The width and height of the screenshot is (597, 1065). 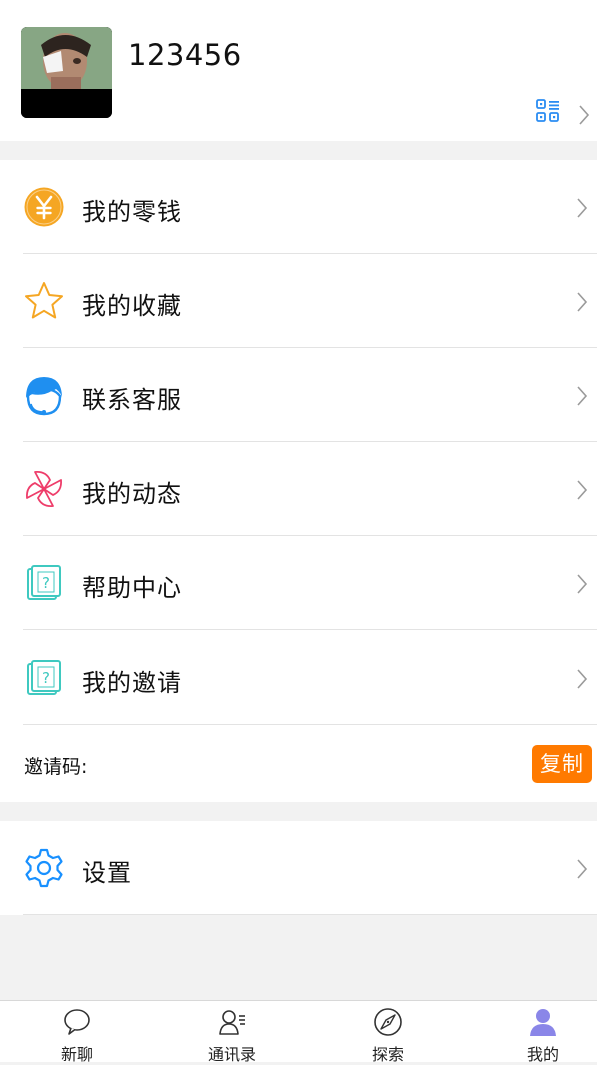 I want to click on chat-bubble-icon, so click(x=77, y=1022).